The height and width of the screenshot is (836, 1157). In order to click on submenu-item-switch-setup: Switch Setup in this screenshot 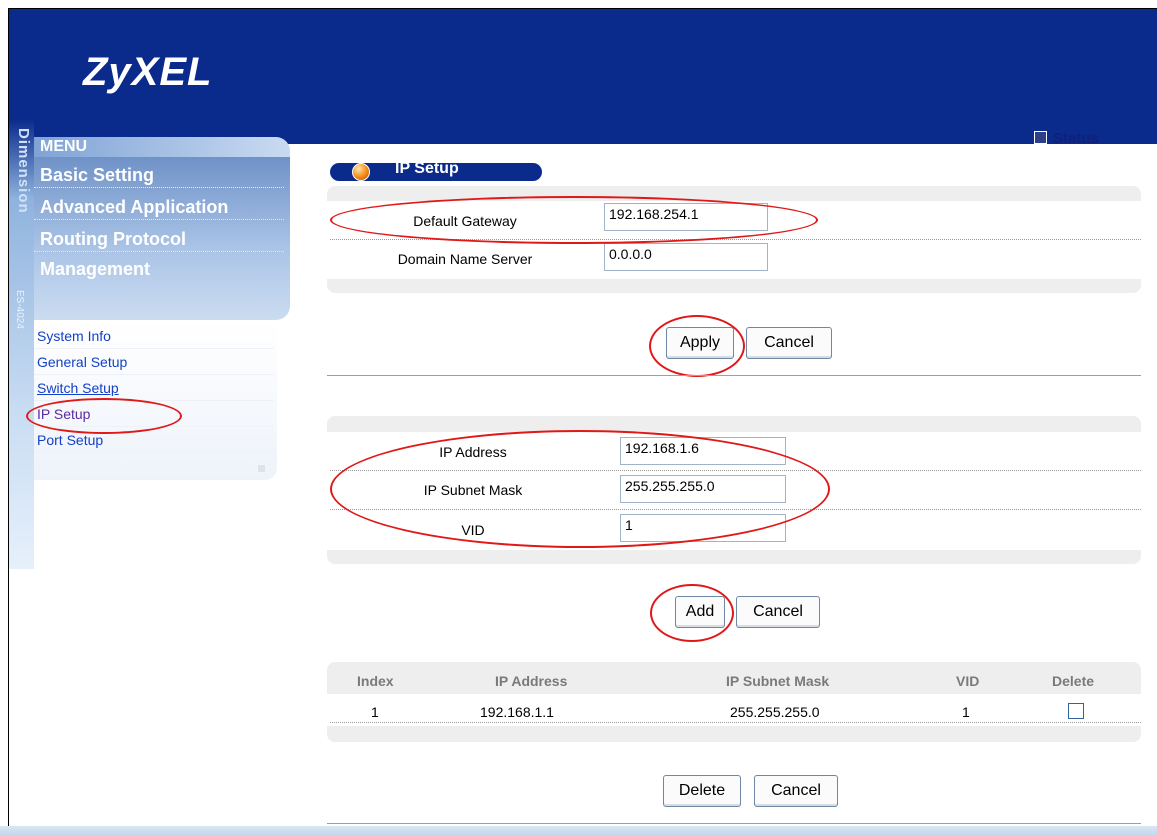, I will do `click(78, 388)`.